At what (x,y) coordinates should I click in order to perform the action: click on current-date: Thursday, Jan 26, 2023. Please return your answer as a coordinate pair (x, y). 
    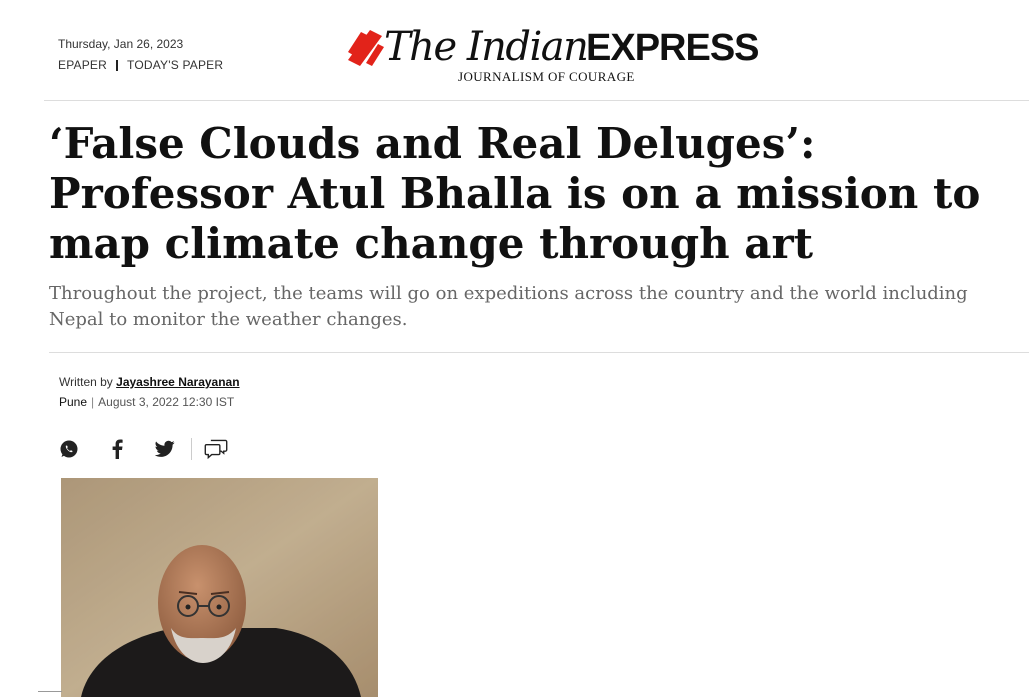
    Looking at the image, I should click on (121, 44).